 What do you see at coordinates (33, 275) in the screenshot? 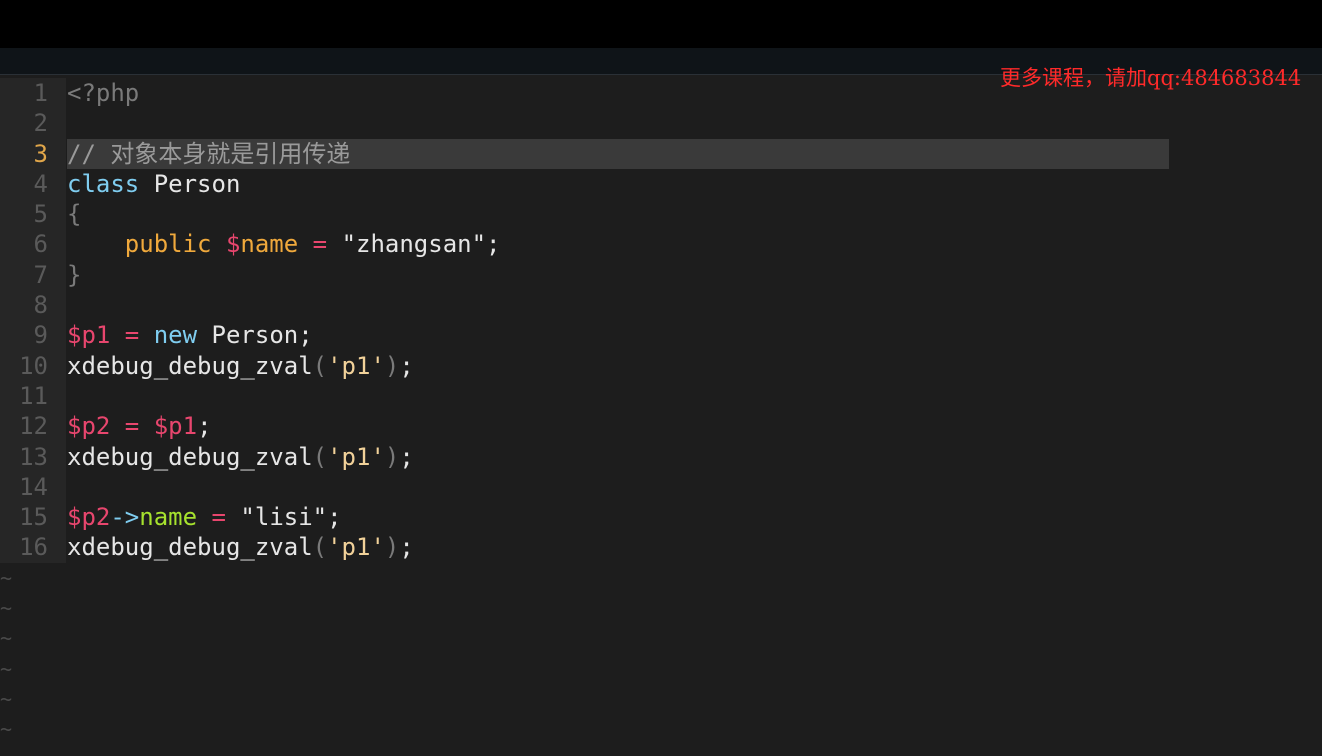
I see `line-number: 7` at bounding box center [33, 275].